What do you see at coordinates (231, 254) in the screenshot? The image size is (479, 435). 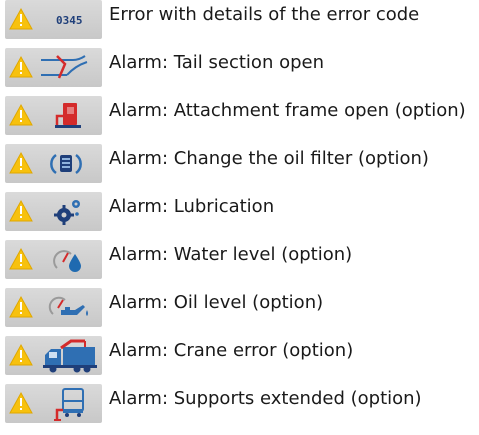 I see `legend-label: Alarm: Water level (option)` at bounding box center [231, 254].